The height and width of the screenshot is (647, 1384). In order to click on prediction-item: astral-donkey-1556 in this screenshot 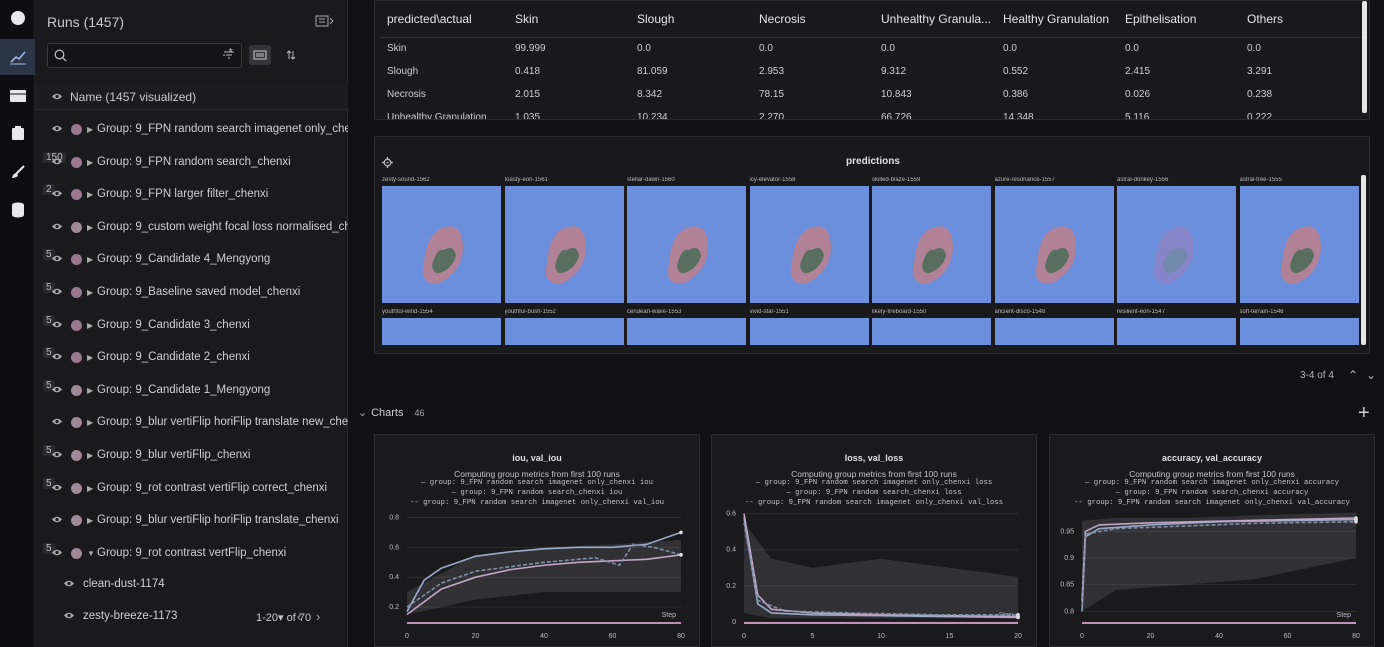, I will do `click(1176, 240)`.